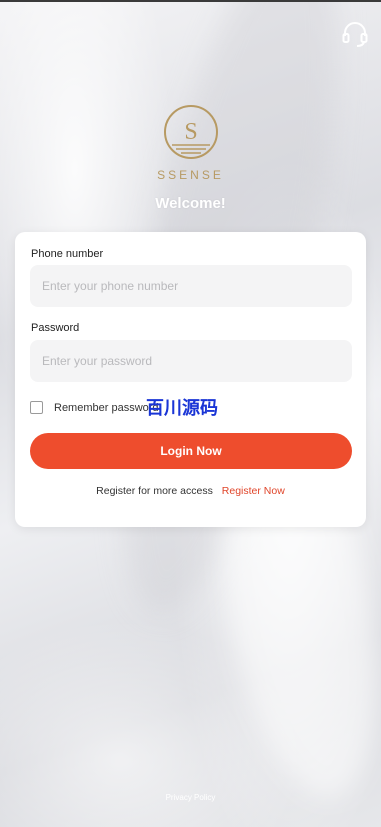  I want to click on register-row: Register for more access Register Now, so click(190, 491).